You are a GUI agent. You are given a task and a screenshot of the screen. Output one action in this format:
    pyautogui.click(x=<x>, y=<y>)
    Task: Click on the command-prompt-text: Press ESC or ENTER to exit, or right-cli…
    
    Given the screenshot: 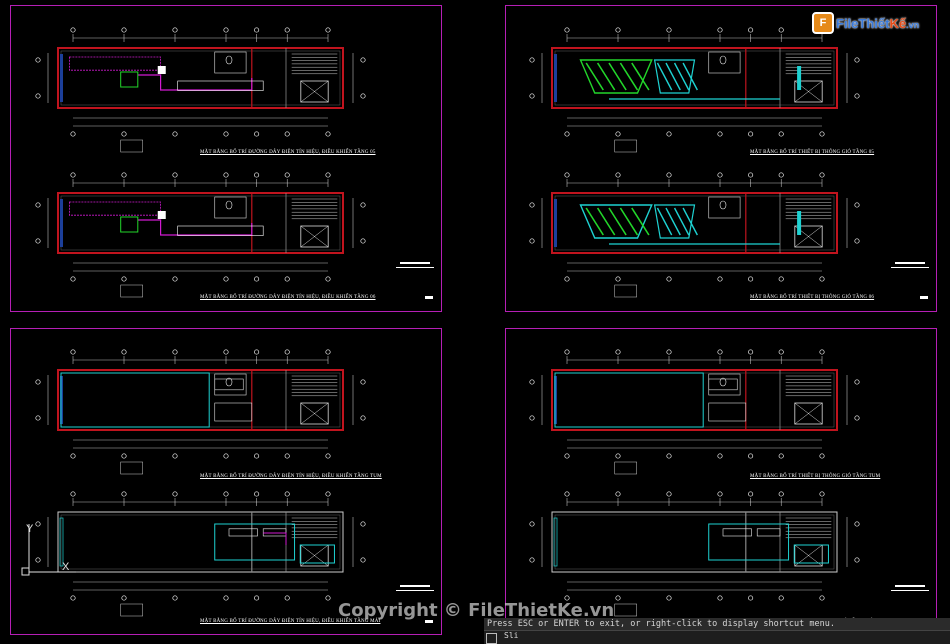 What is the action you would take?
    pyautogui.click(x=661, y=624)
    